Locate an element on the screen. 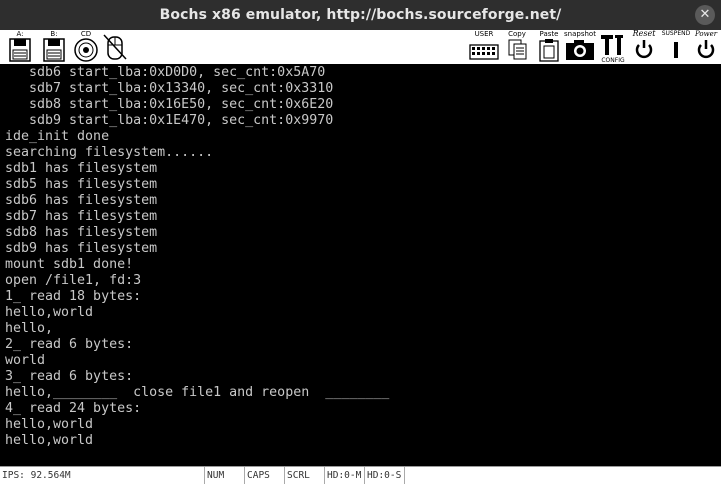  console-line: sdb5 has filesystem is located at coordinates (81, 184).